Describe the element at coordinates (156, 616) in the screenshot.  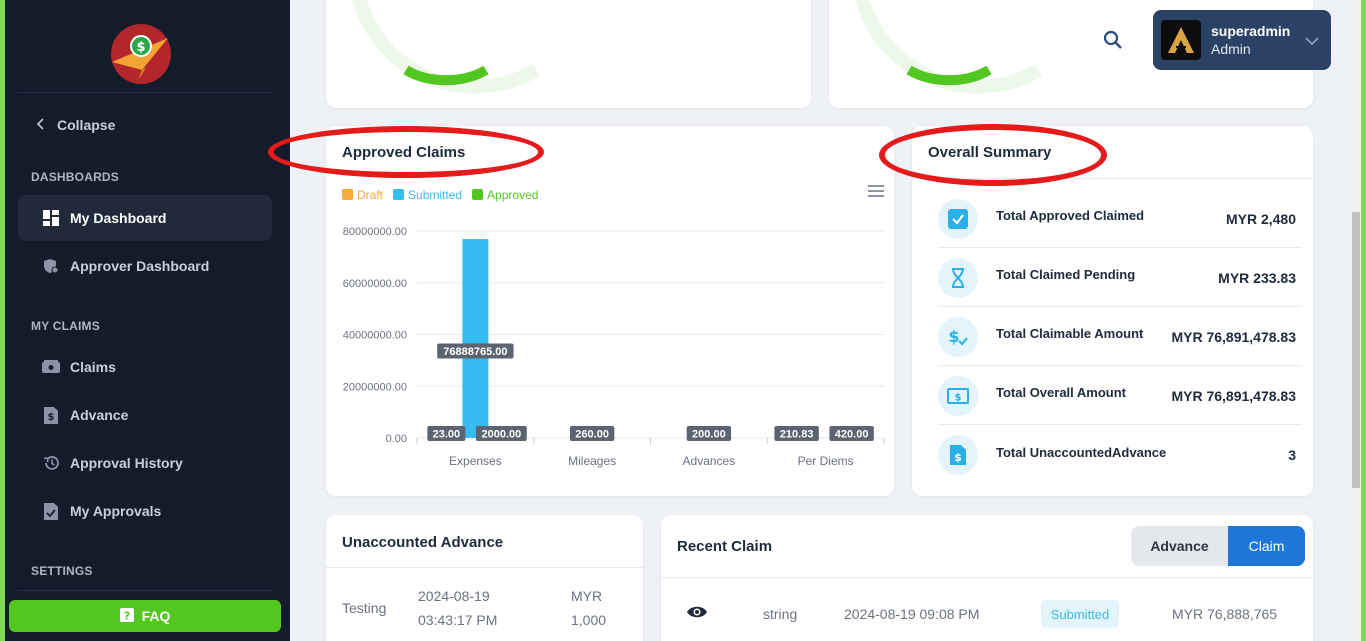
I see `faq-label: FAQ` at that location.